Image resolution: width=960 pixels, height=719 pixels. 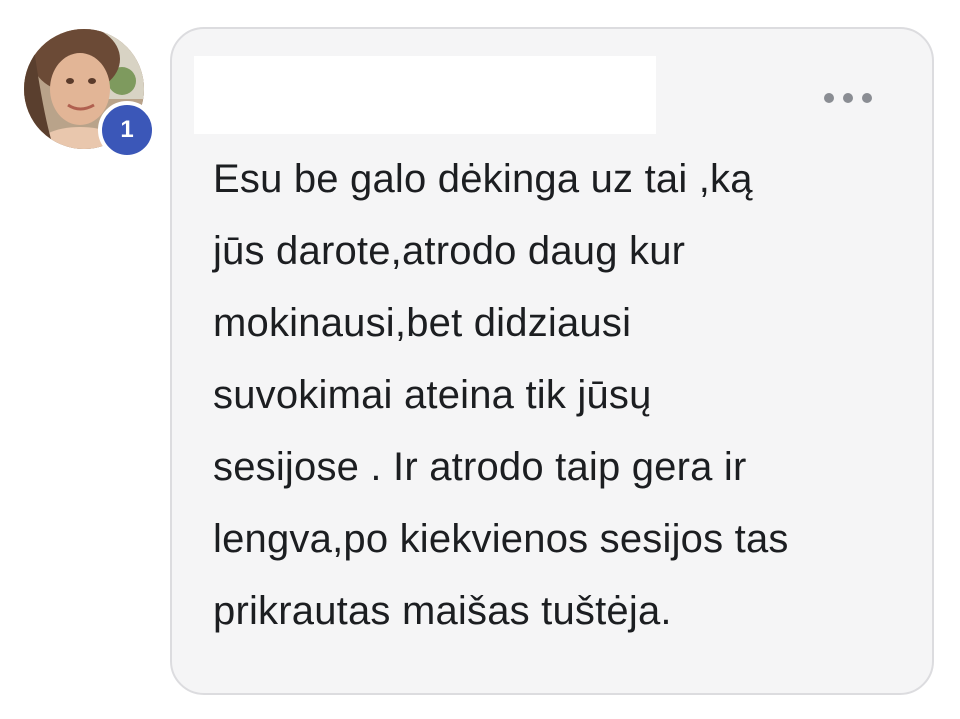 I want to click on redacted-author-name, so click(x=425, y=95).